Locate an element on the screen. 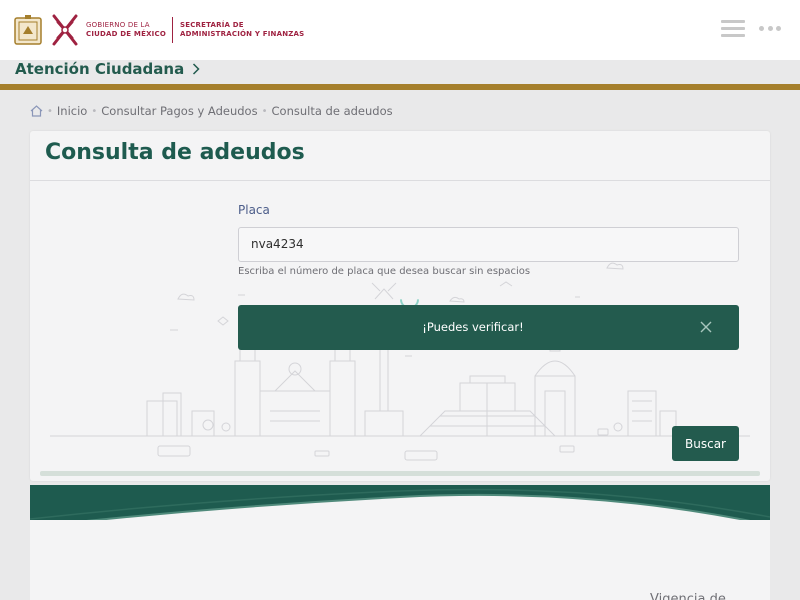 Image resolution: width=800 pixels, height=600 pixels. vigencia-text: Vigencia de is located at coordinates (688, 596).